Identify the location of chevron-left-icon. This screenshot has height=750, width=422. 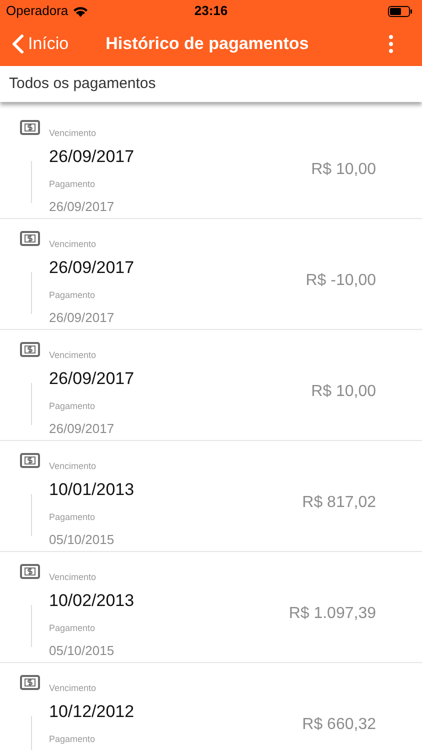
(18, 44).